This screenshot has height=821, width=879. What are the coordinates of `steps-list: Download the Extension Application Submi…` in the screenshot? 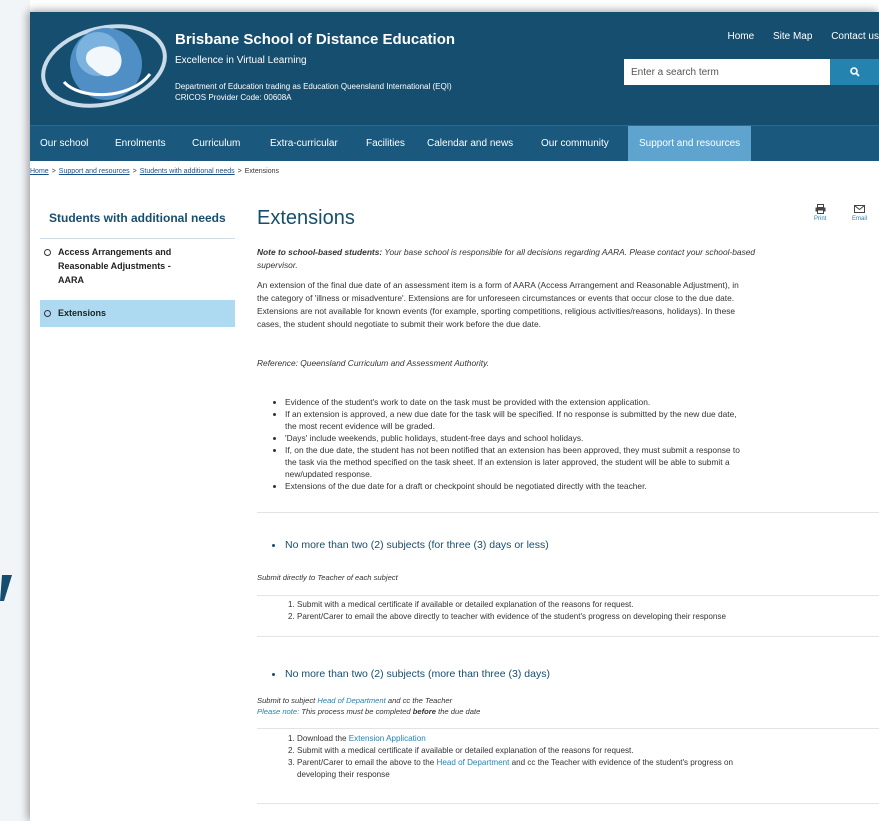 It's located at (568, 757).